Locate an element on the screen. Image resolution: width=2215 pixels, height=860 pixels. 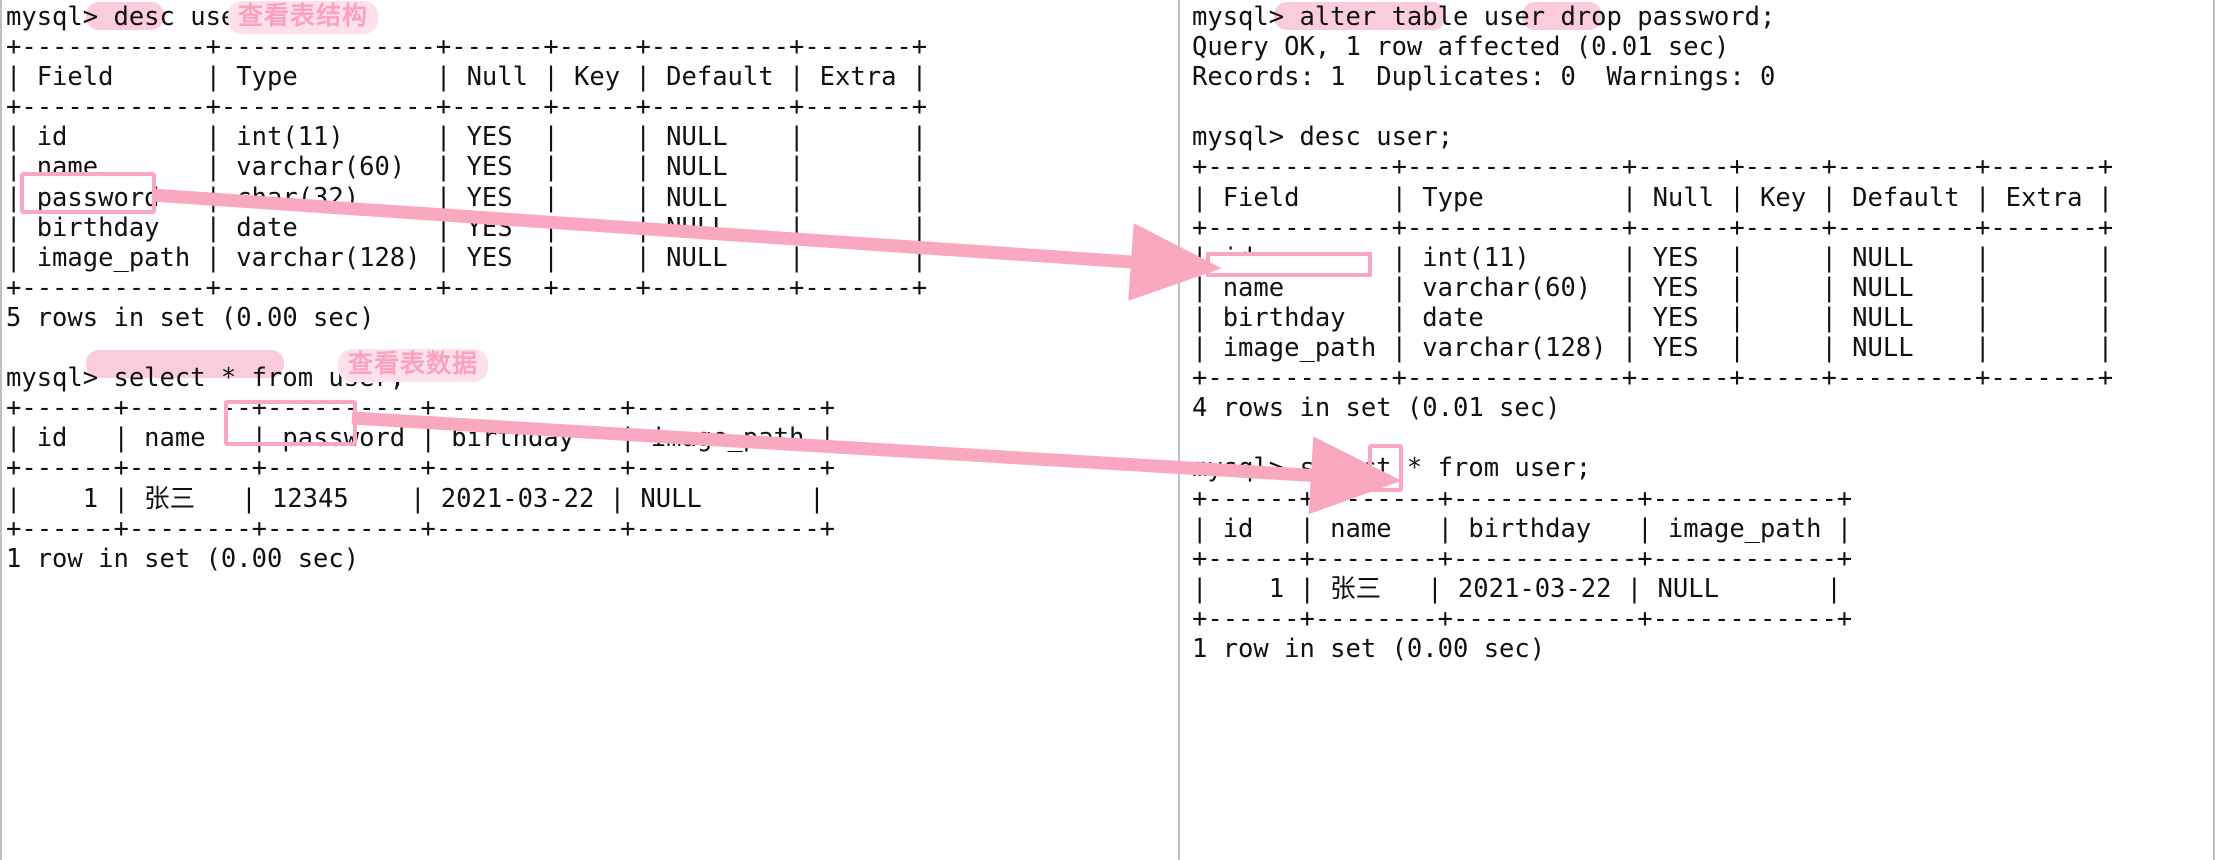
highlight-box-missing-password-column is located at coordinates (1385, 468).